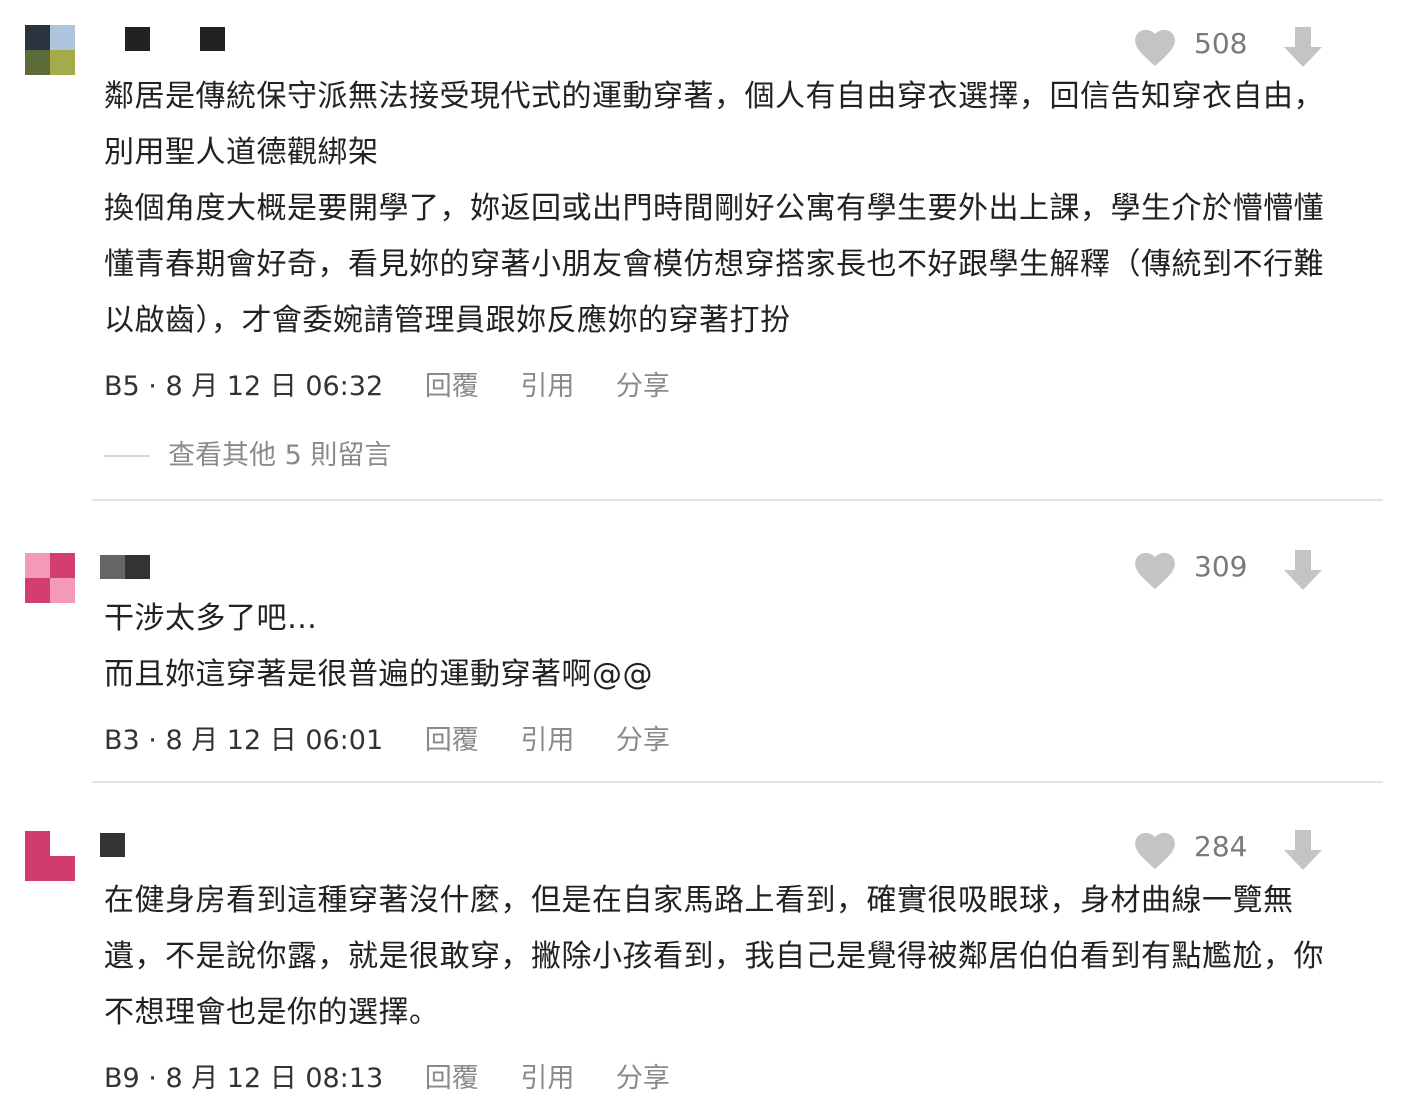 This screenshot has width=1402, height=1108. I want to click on floor-label: B9, so click(122, 1078).